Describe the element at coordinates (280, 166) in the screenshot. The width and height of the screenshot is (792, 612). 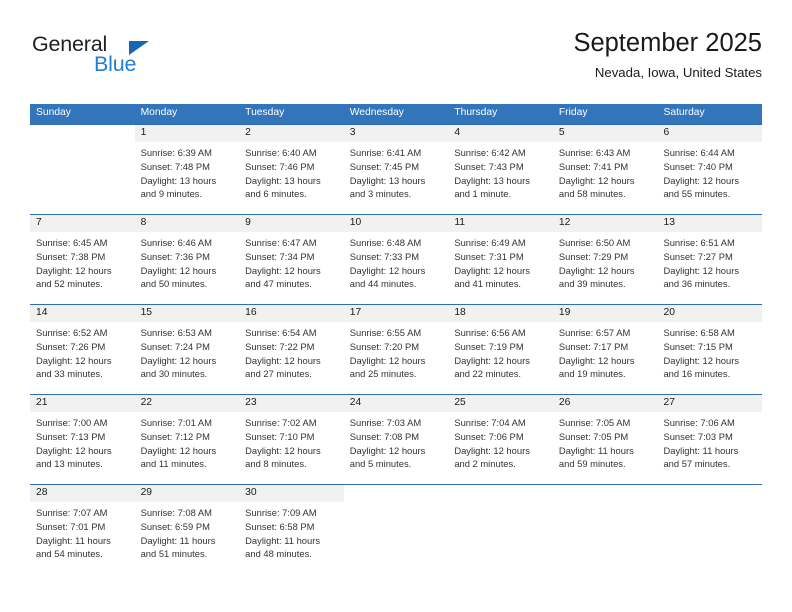
I see `sunset-text: Sunset: 7:46 PM` at that location.